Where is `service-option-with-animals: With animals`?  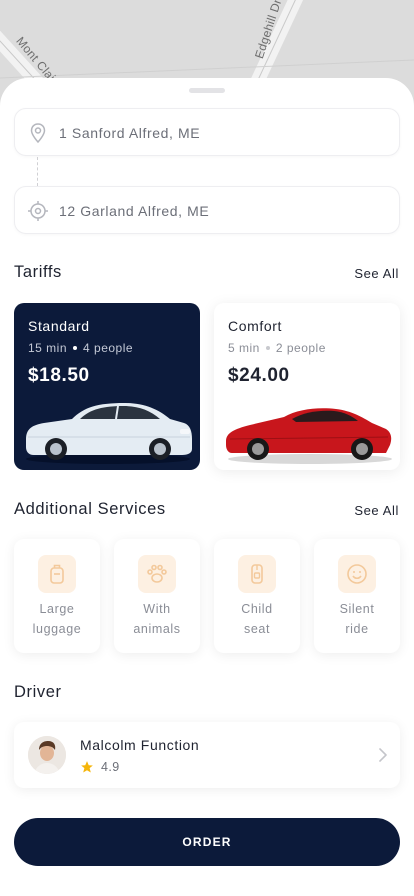
service-option-with-animals: With animals is located at coordinates (157, 596).